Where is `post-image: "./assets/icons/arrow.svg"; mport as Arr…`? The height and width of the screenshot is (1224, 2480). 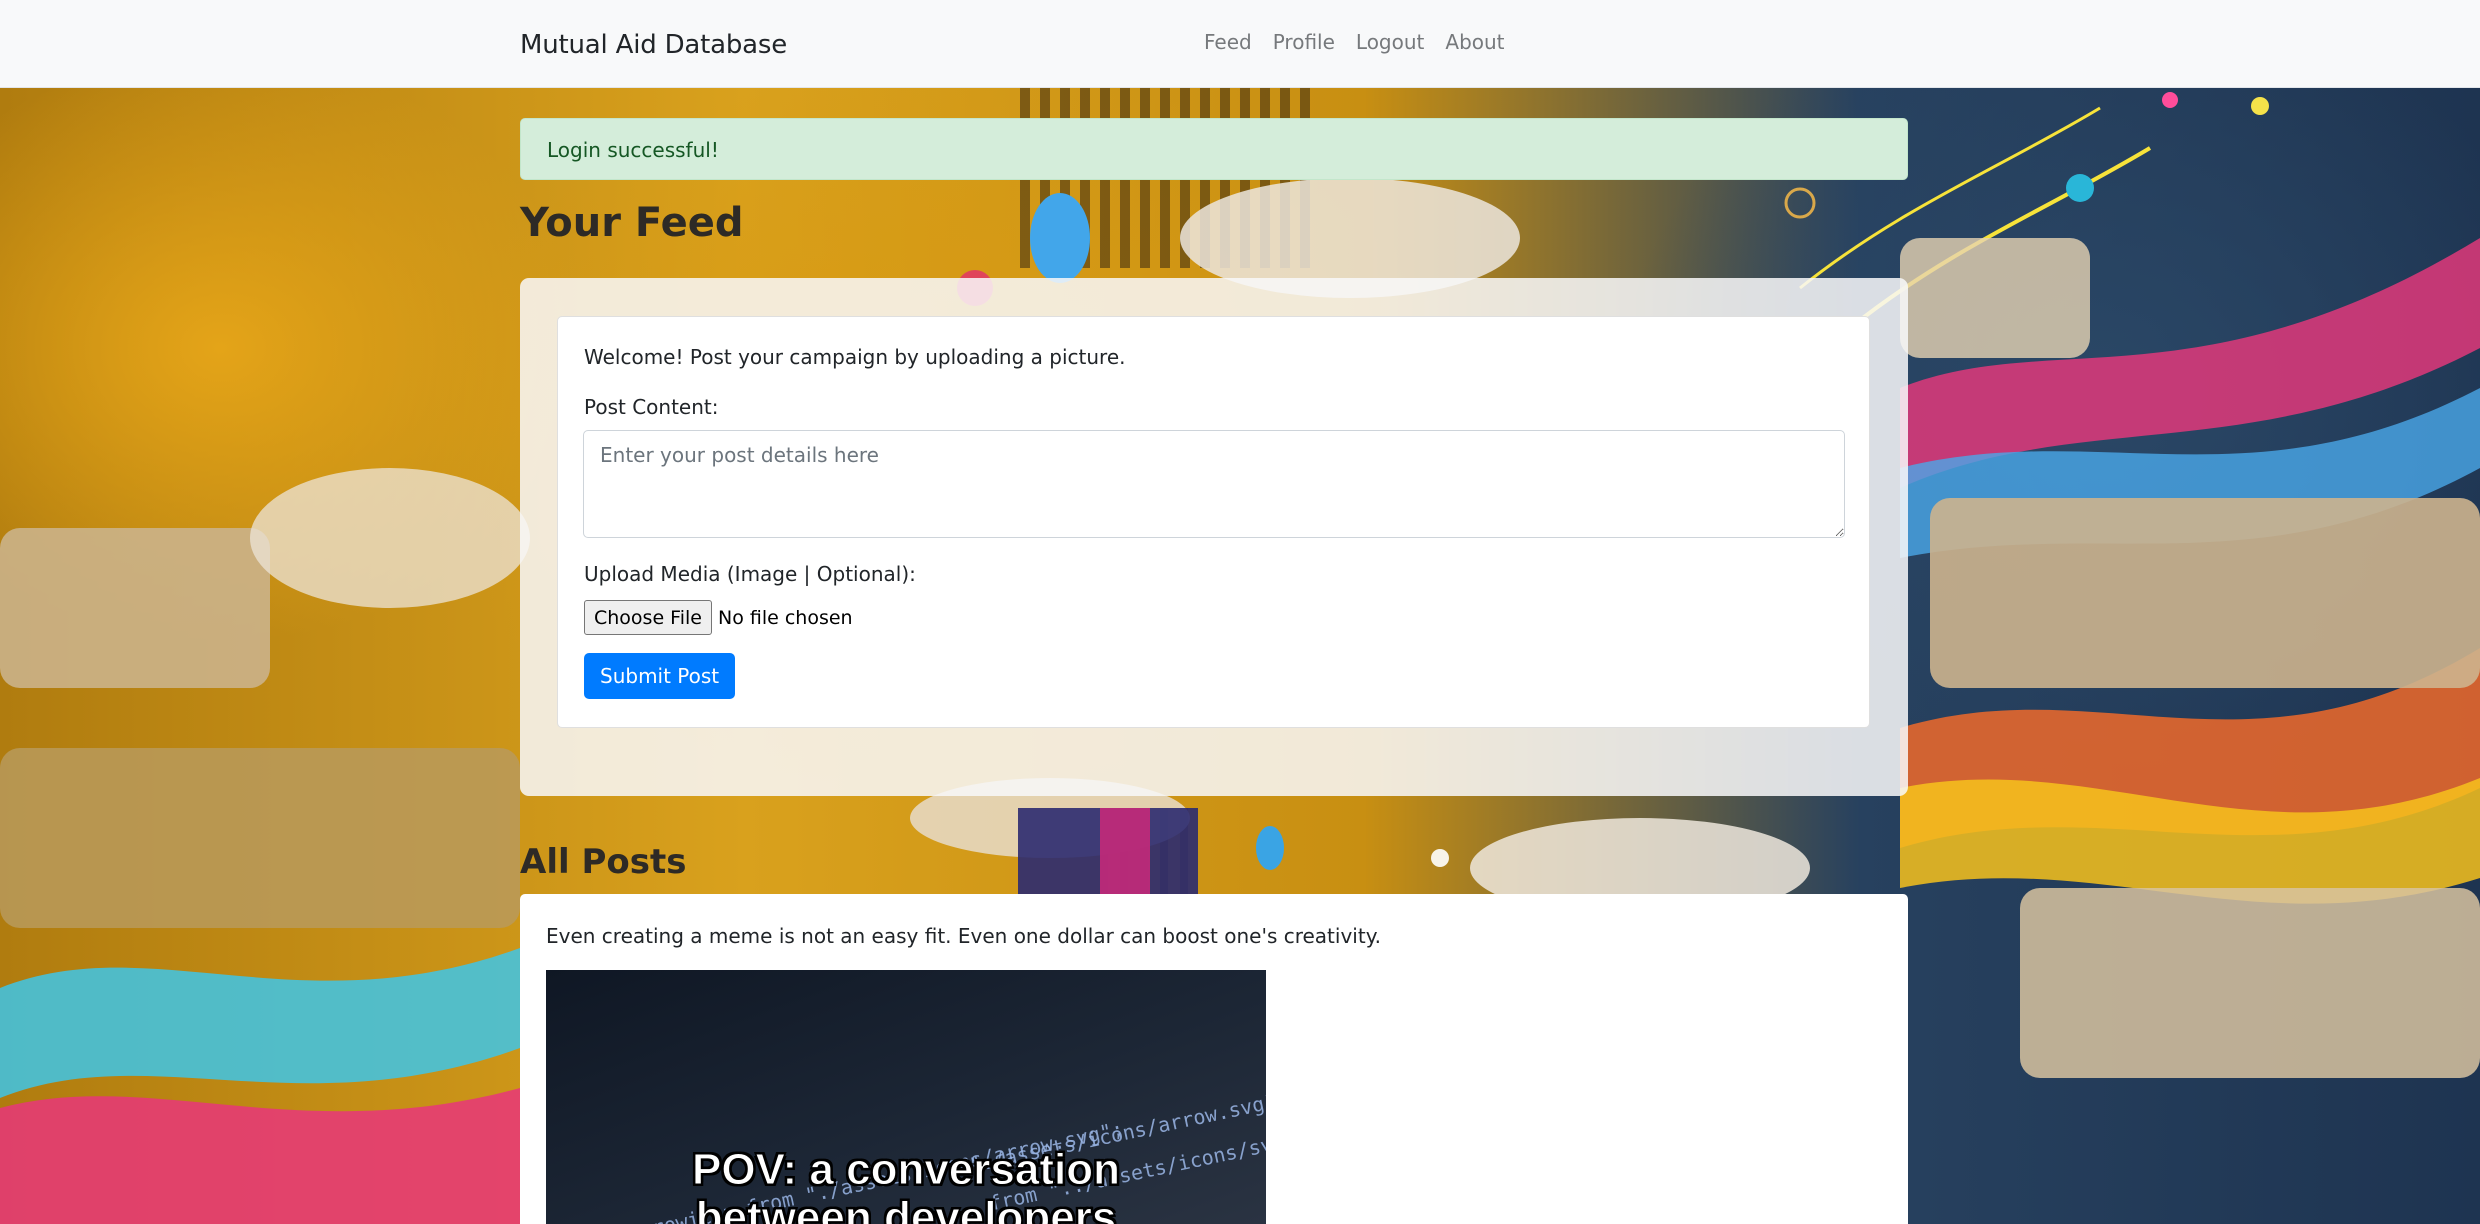 post-image: "./assets/icons/arrow.svg"; mport as Arr… is located at coordinates (906, 1097).